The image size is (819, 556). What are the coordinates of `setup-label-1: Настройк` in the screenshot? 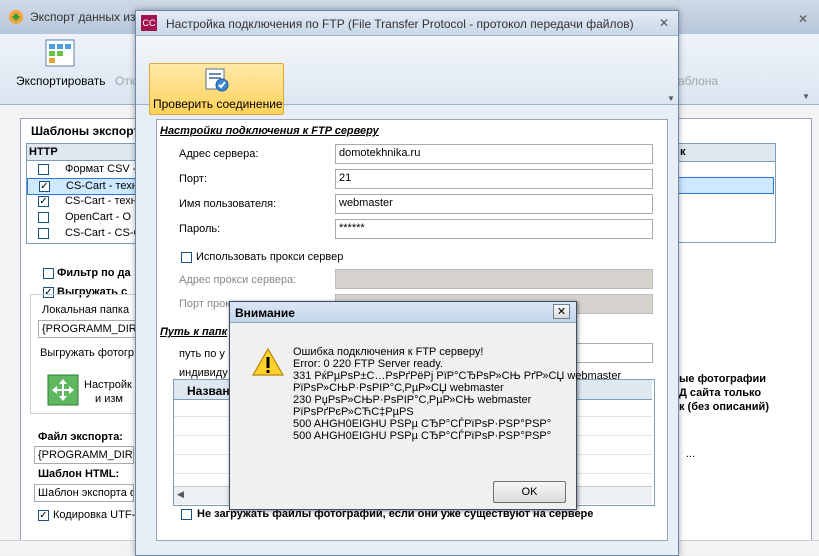 It's located at (108, 385).